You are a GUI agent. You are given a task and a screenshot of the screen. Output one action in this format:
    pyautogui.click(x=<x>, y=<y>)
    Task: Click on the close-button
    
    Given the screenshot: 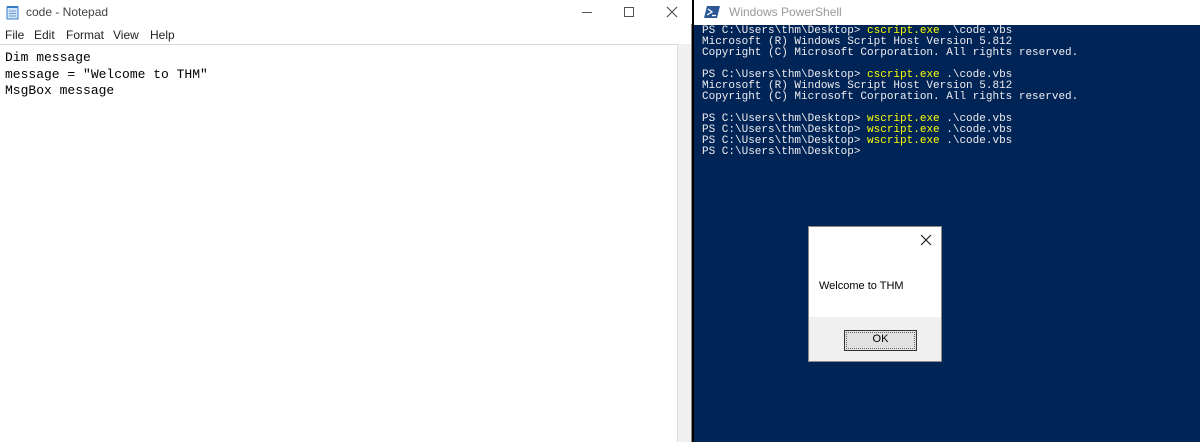 What is the action you would take?
    pyautogui.click(x=672, y=12)
    